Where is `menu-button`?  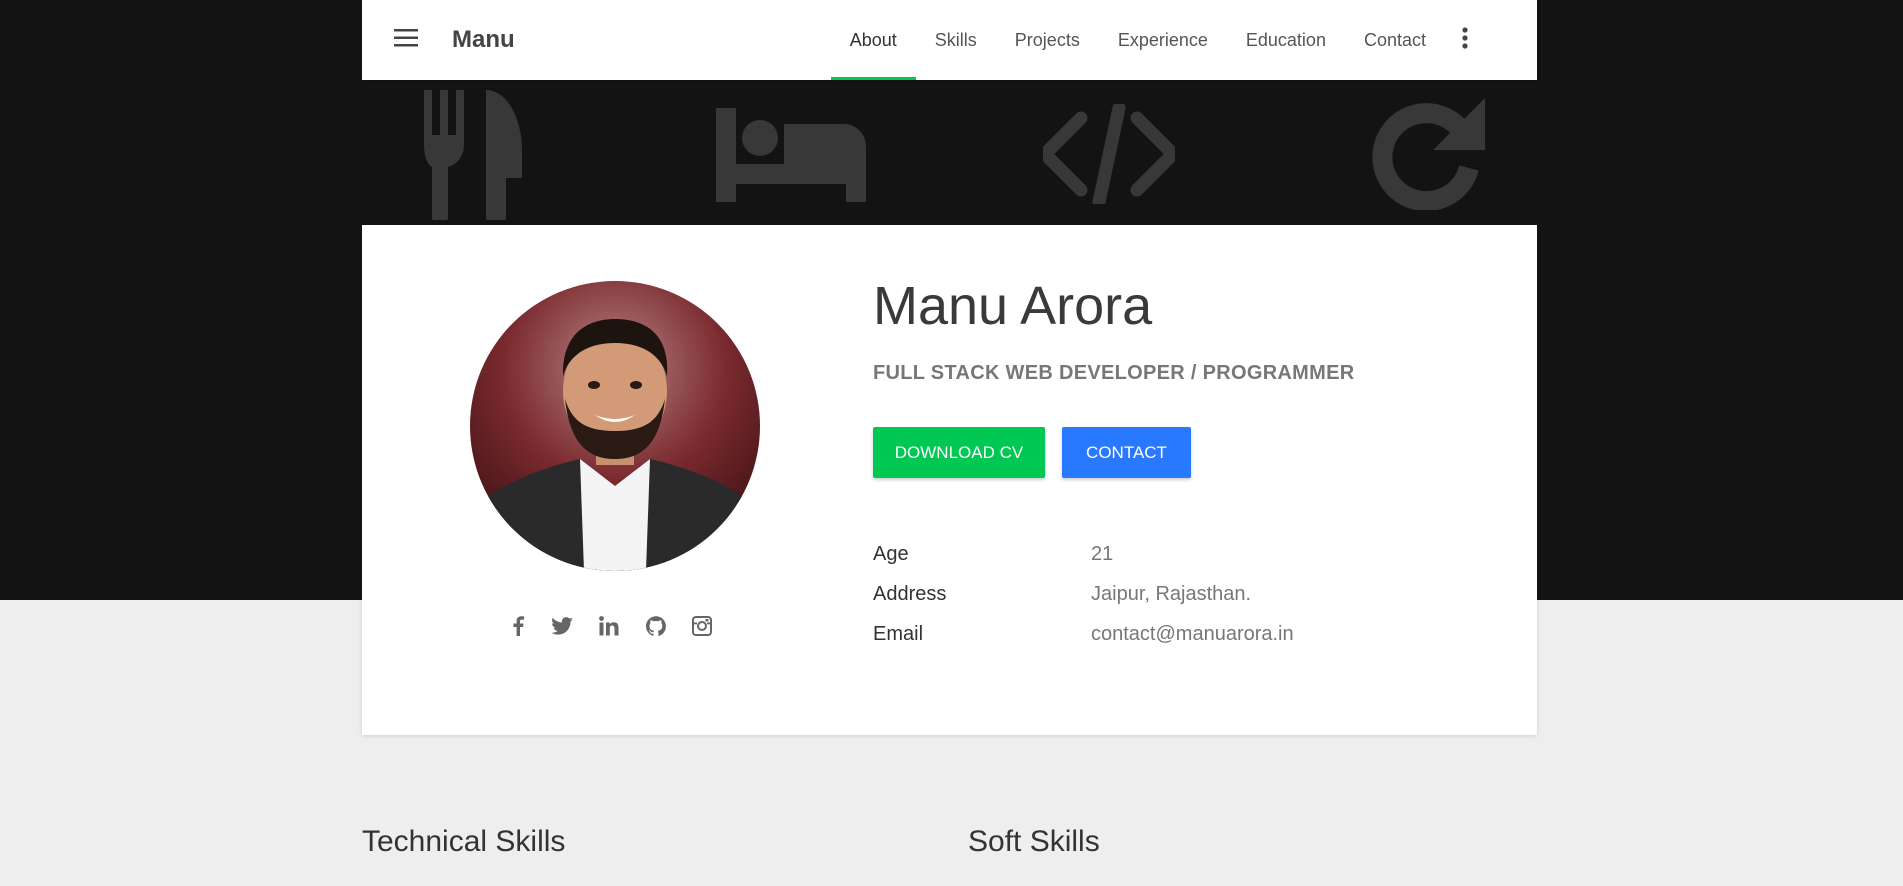 menu-button is located at coordinates (406, 40).